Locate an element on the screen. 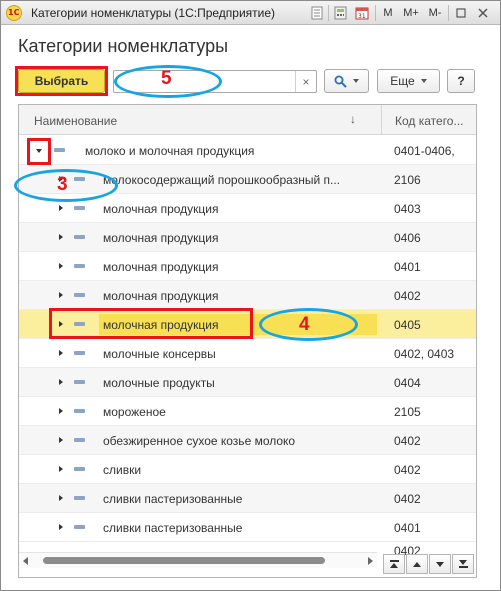  annotation-highlight-select is located at coordinates (61, 81).